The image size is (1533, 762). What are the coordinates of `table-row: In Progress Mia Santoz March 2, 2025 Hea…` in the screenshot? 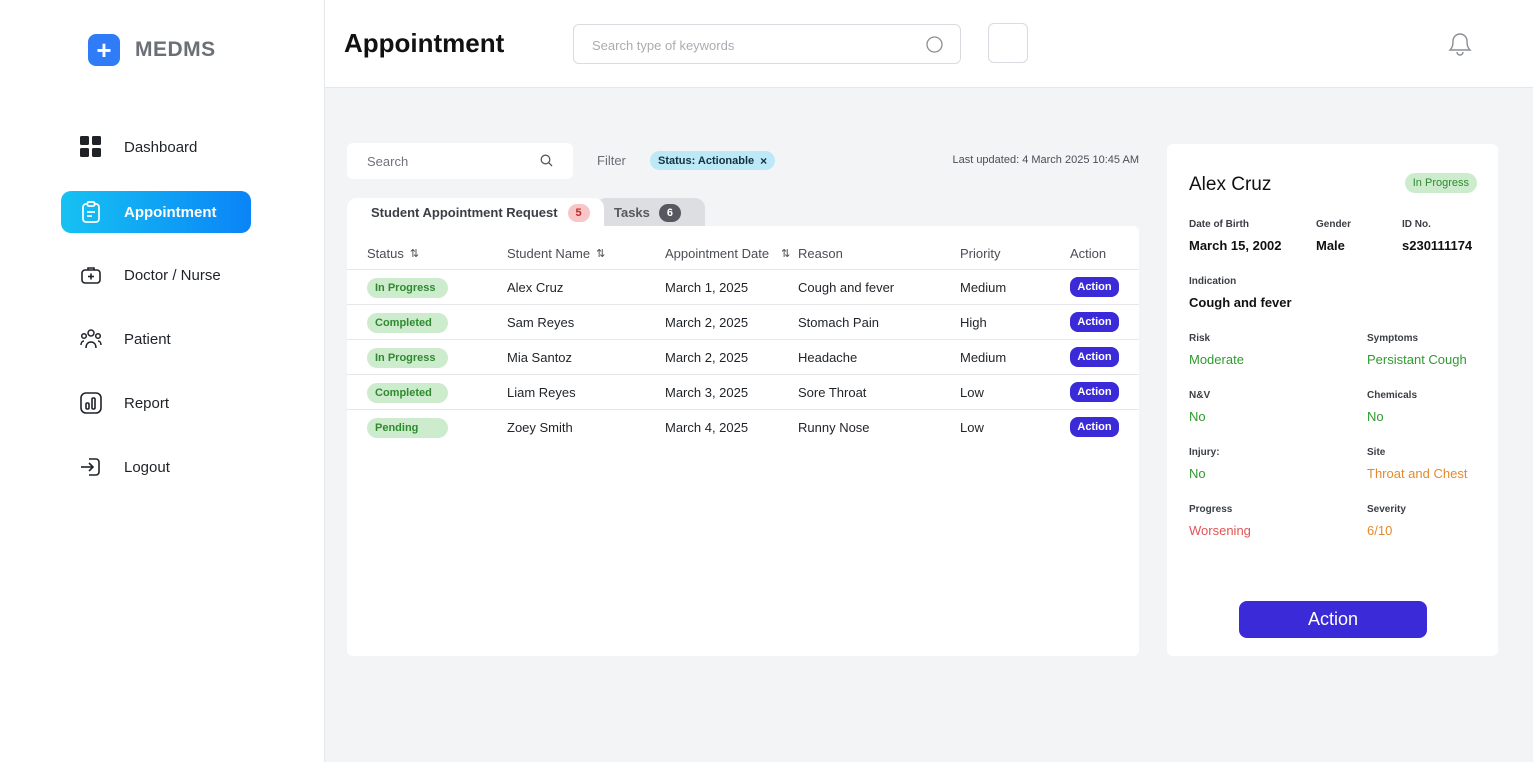 It's located at (743, 357).